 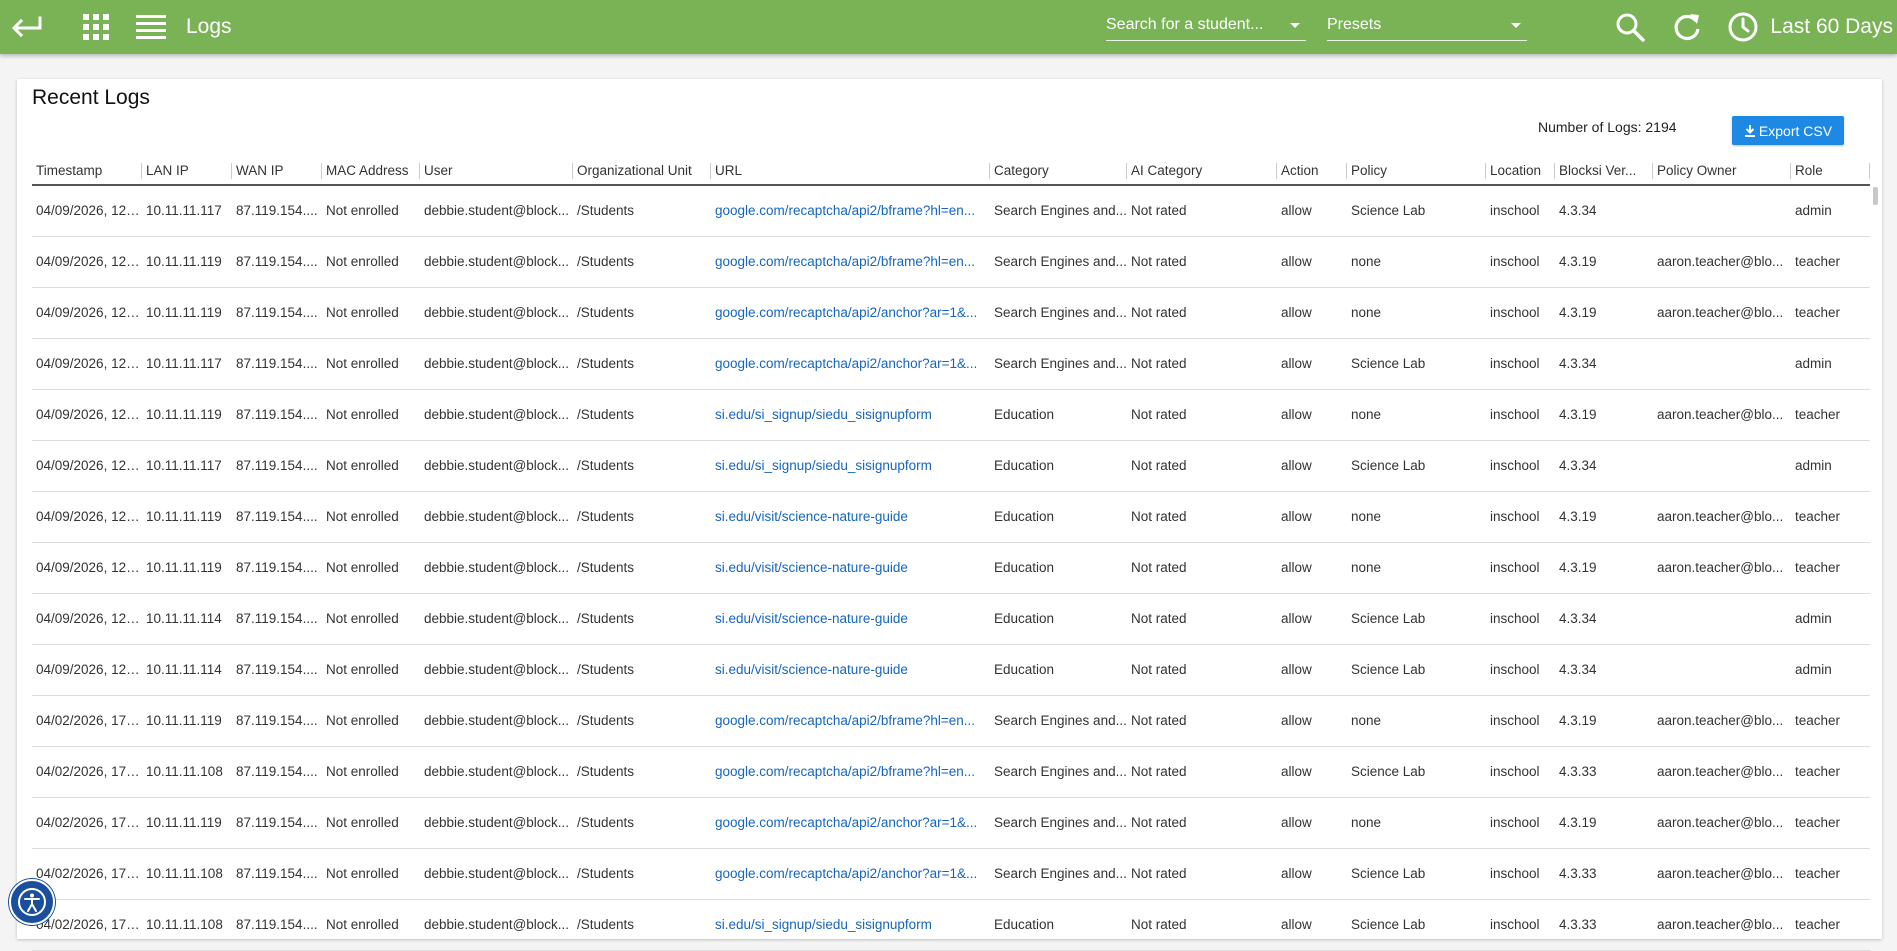 I want to click on column-header-role: Role, so click(x=1830, y=172).